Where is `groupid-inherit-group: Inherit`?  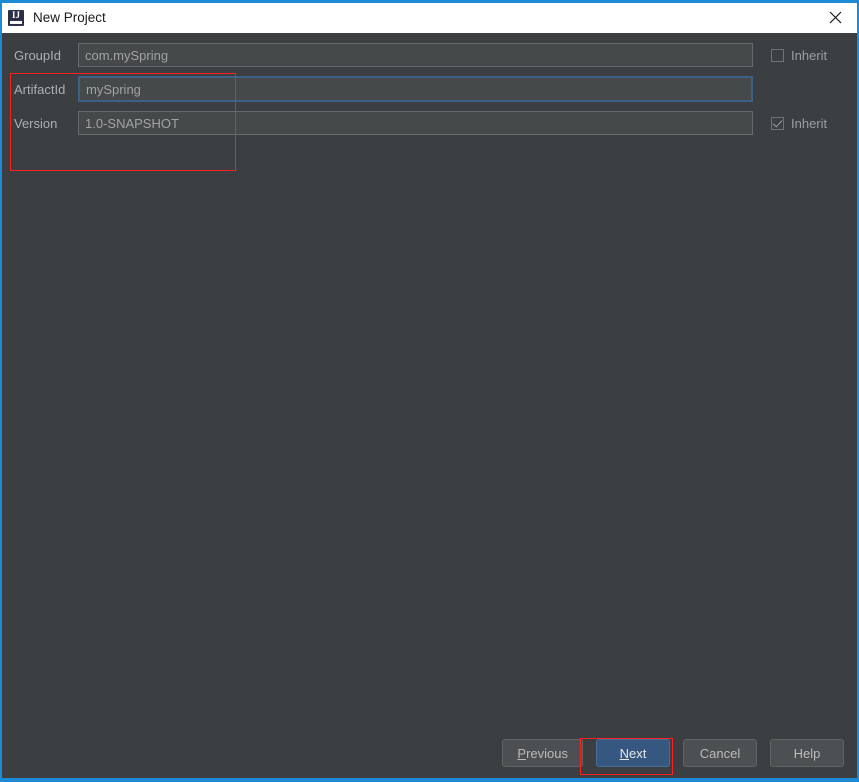 groupid-inherit-group: Inherit is located at coordinates (810, 55).